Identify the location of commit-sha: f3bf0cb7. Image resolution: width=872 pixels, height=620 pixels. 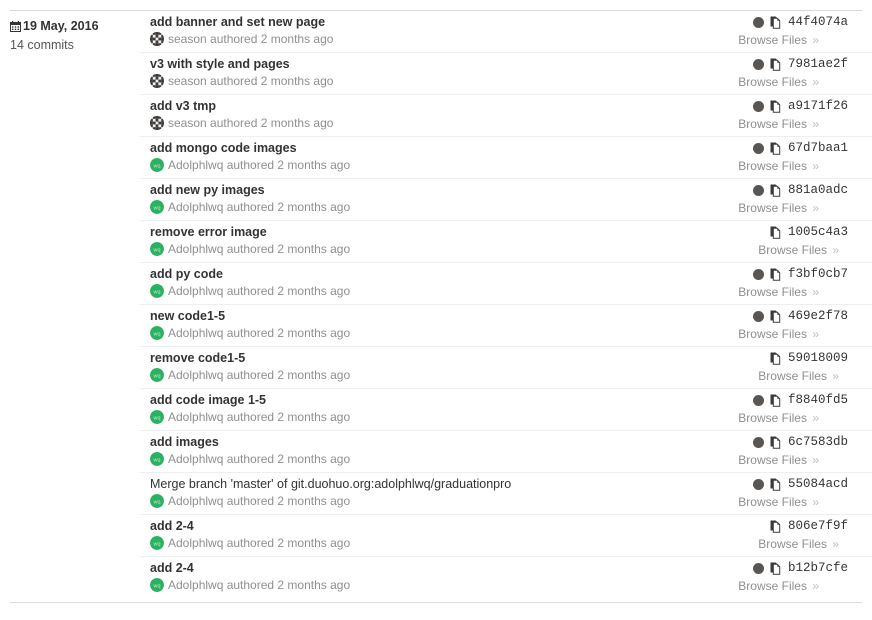
(818, 274).